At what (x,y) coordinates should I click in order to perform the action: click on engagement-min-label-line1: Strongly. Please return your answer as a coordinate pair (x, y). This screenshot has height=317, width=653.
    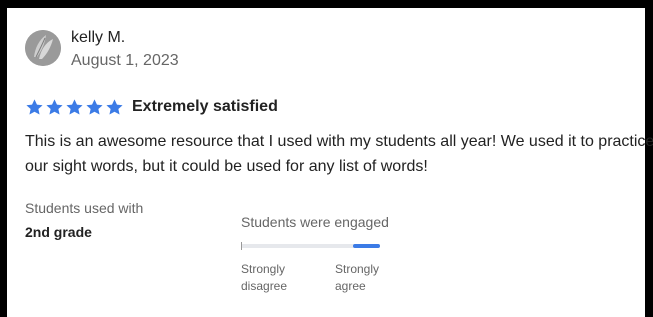
    Looking at the image, I should click on (263, 269).